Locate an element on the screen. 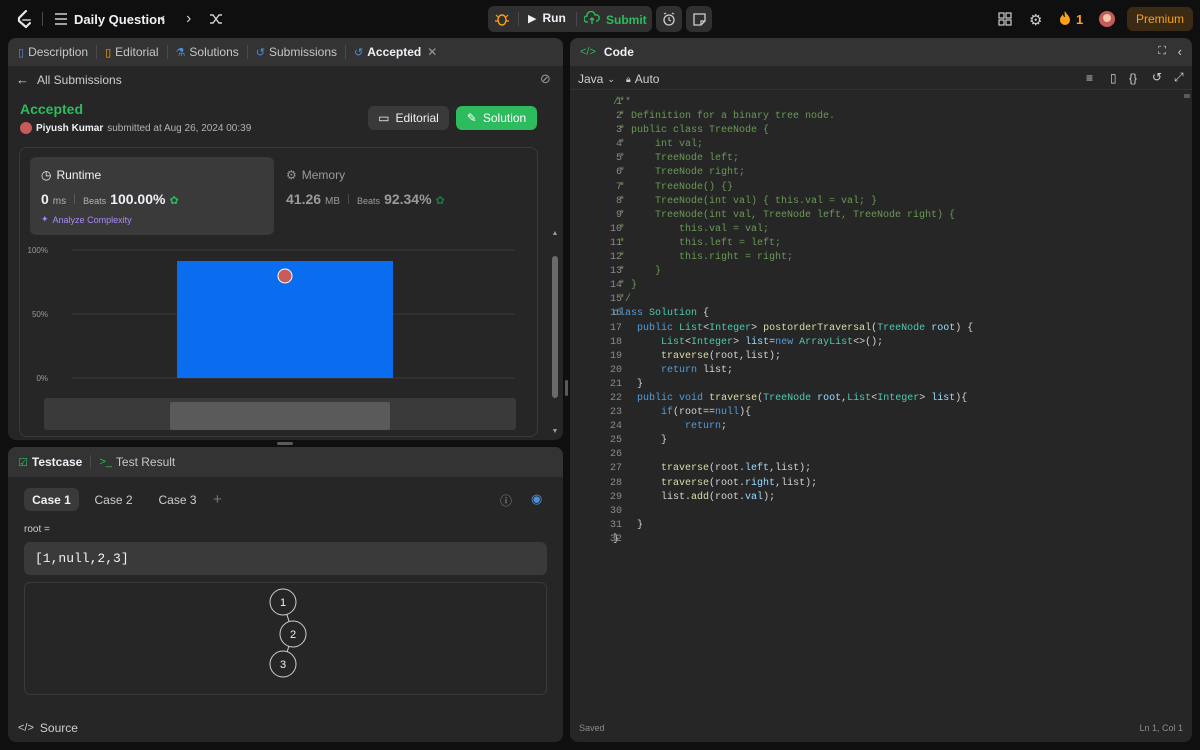 This screenshot has height=750, width=1200. tab-test-result: >_ Test Result is located at coordinates (137, 462).